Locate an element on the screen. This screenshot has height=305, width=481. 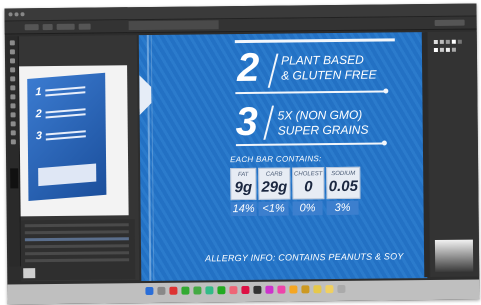
nutrition-box-sodium: SODIUM 0.05 is located at coordinates (343, 183).